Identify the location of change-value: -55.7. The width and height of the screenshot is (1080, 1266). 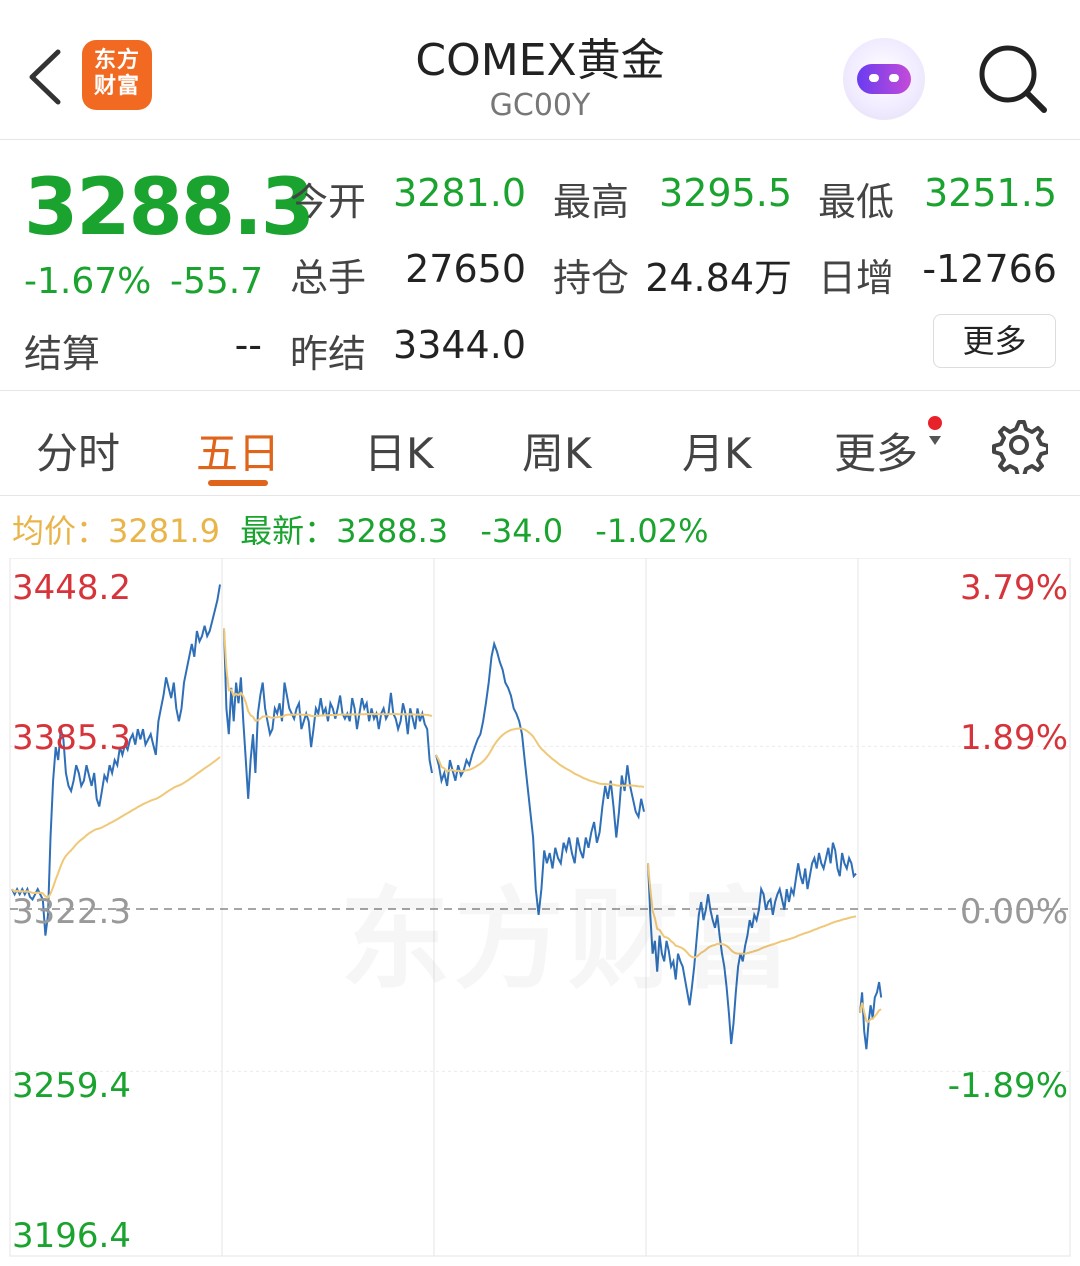
(217, 281).